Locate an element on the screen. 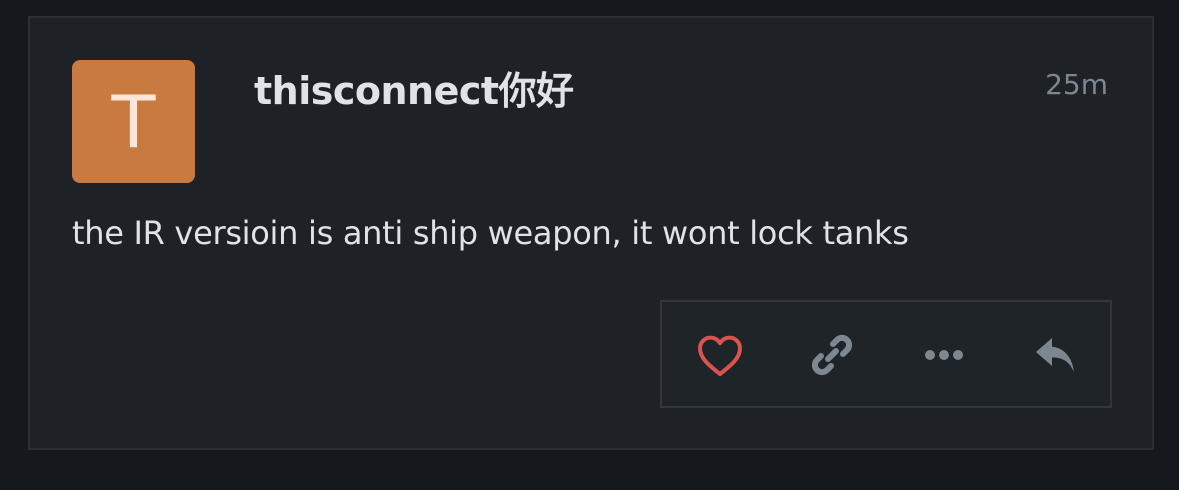  share-link-button is located at coordinates (832, 355).